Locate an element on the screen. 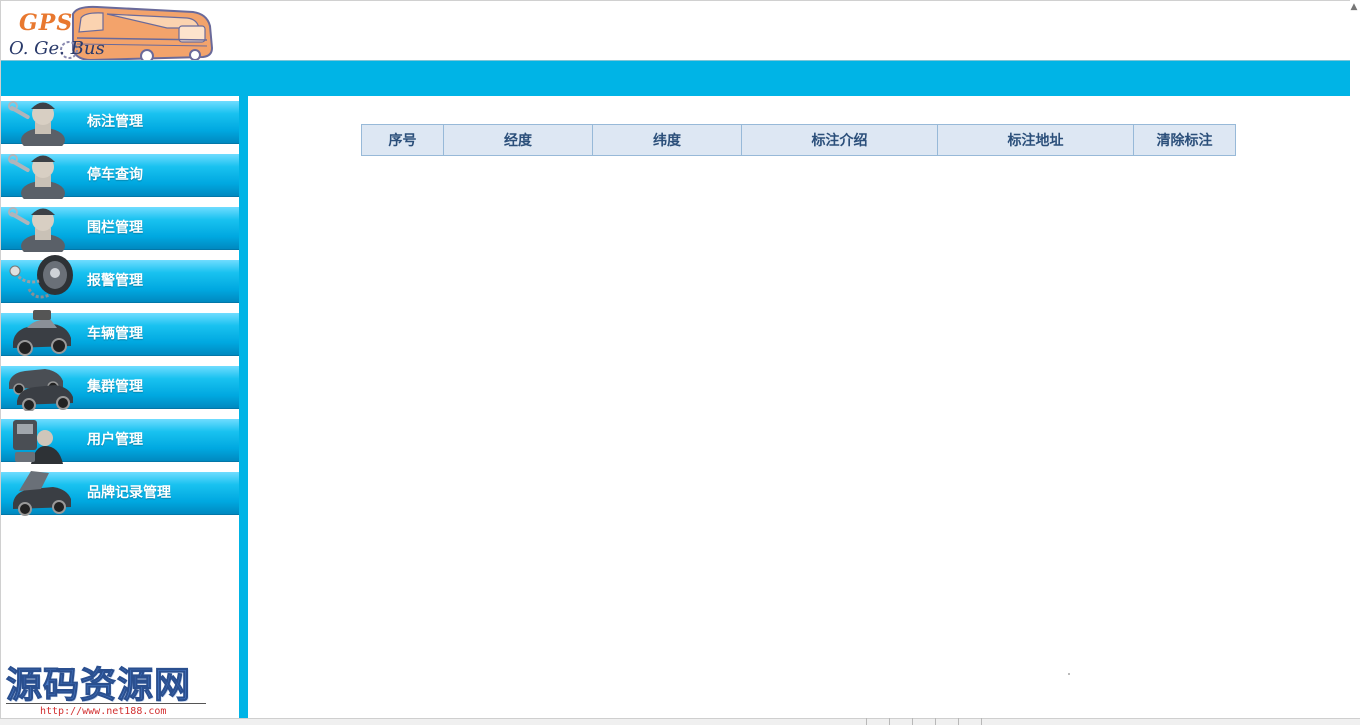 The height and width of the screenshot is (725, 1360). sidebar-item-cluster: 集群管理 is located at coordinates (120, 389).